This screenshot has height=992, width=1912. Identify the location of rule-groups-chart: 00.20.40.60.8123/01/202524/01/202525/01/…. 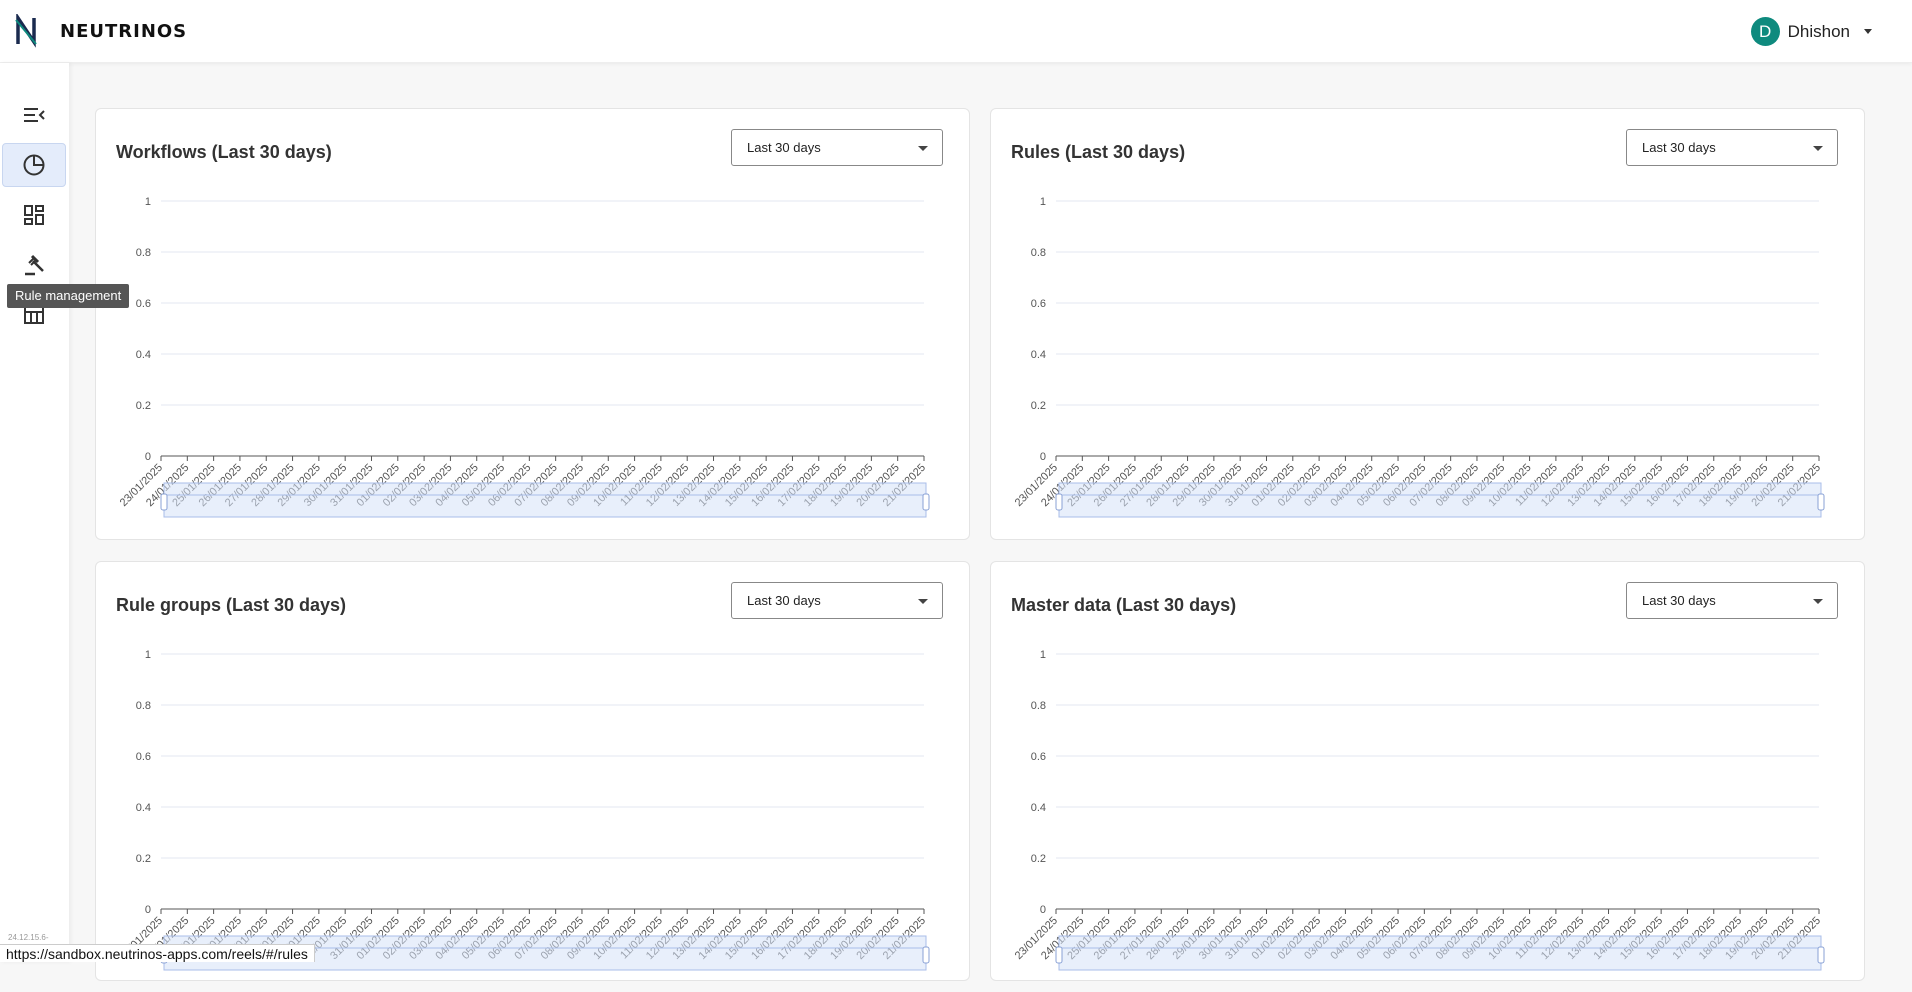
(524, 810).